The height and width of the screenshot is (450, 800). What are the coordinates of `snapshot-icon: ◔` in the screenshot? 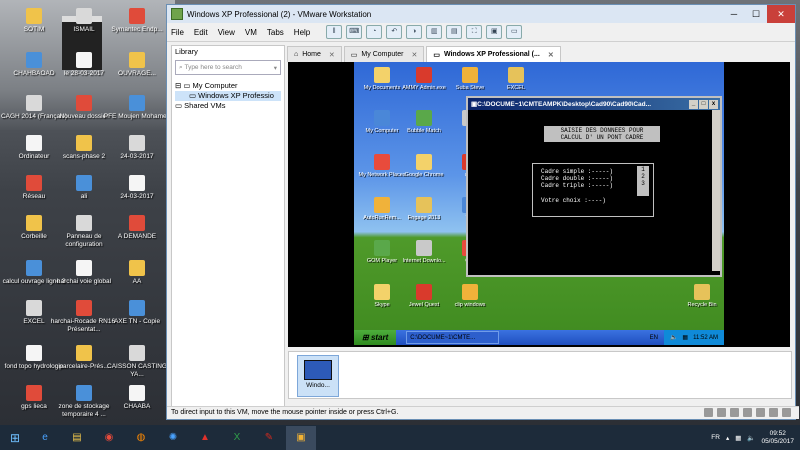 It's located at (374, 32).